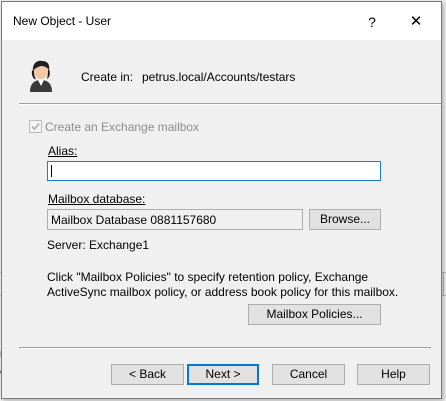 This screenshot has width=446, height=401. Describe the element at coordinates (223, 374) in the screenshot. I see `next-button: Next >` at that location.